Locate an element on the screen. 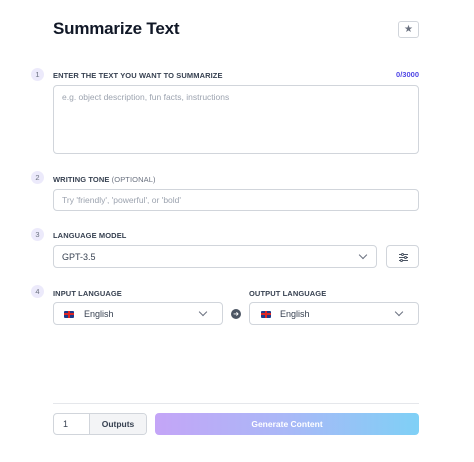 The width and height of the screenshot is (474, 462). step-number-4: 4 is located at coordinates (37, 291).